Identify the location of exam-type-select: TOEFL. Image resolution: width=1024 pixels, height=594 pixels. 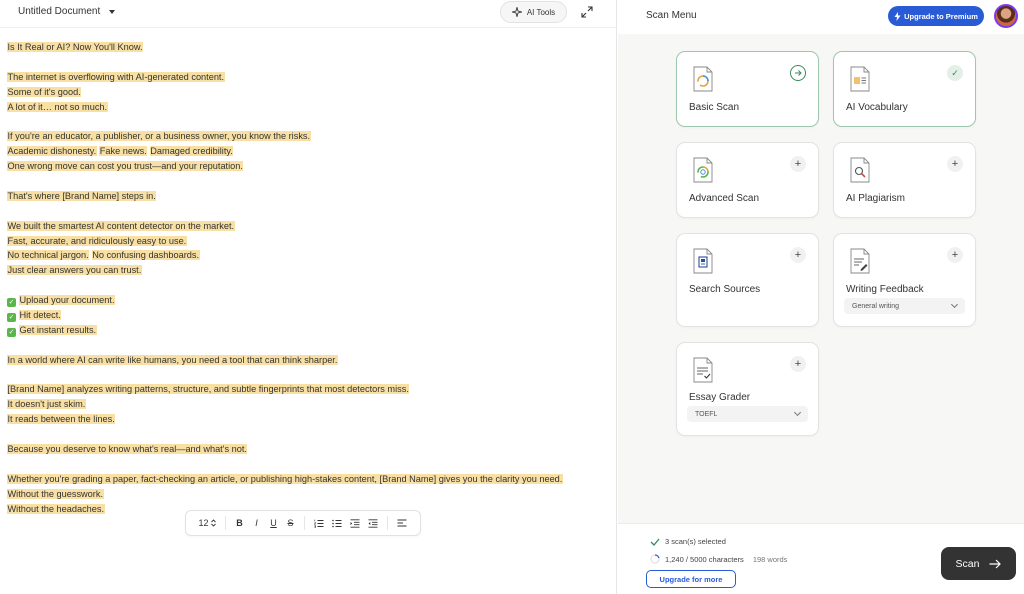
(747, 414).